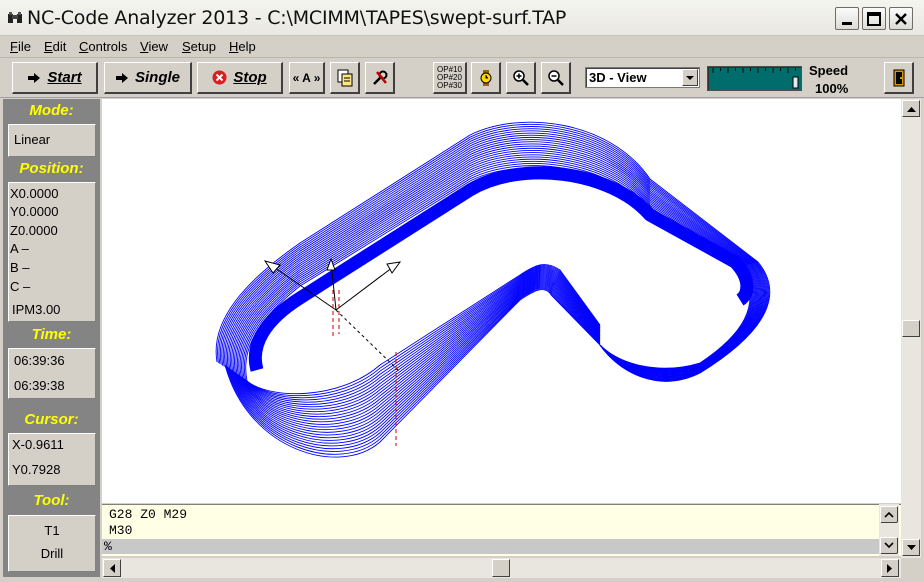 This screenshot has width=924, height=582. I want to click on speed-slider-ticks, so click(755, 78).